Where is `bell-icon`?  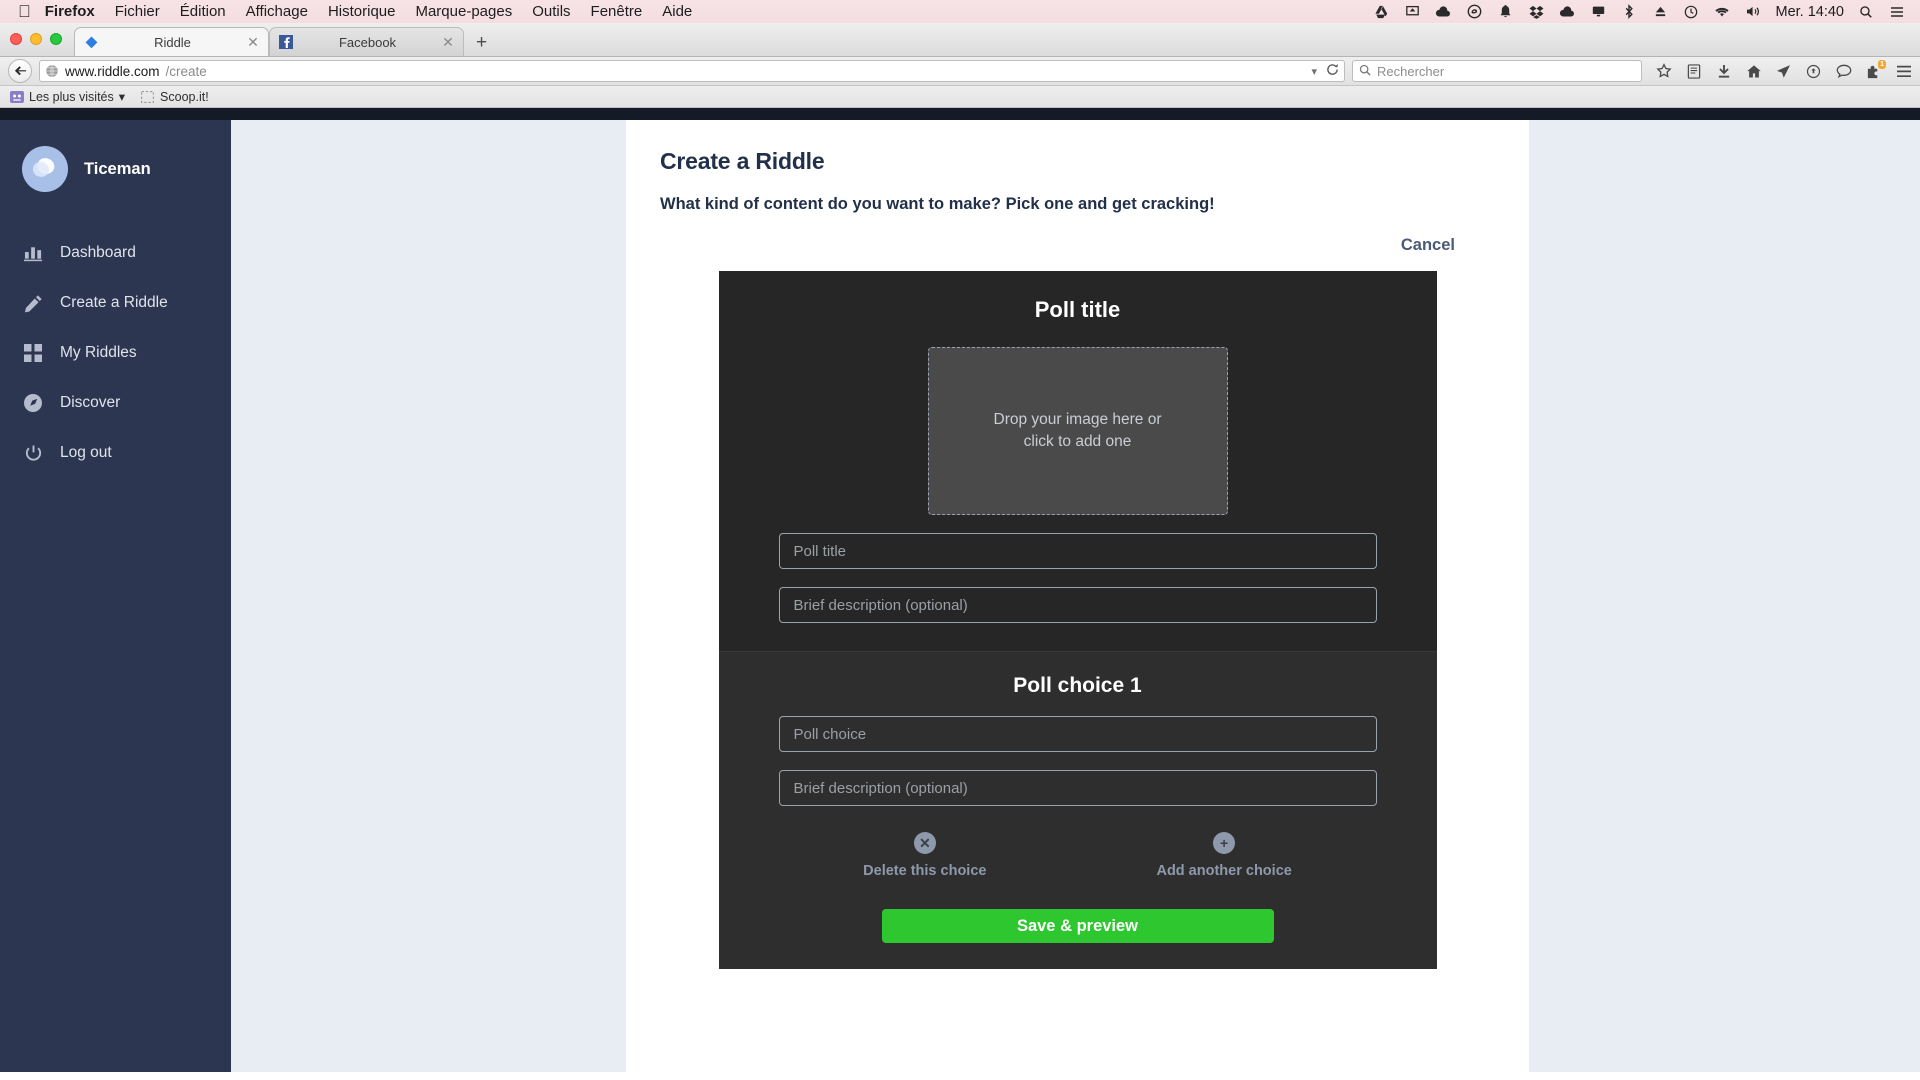
bell-icon is located at coordinates (1505, 12).